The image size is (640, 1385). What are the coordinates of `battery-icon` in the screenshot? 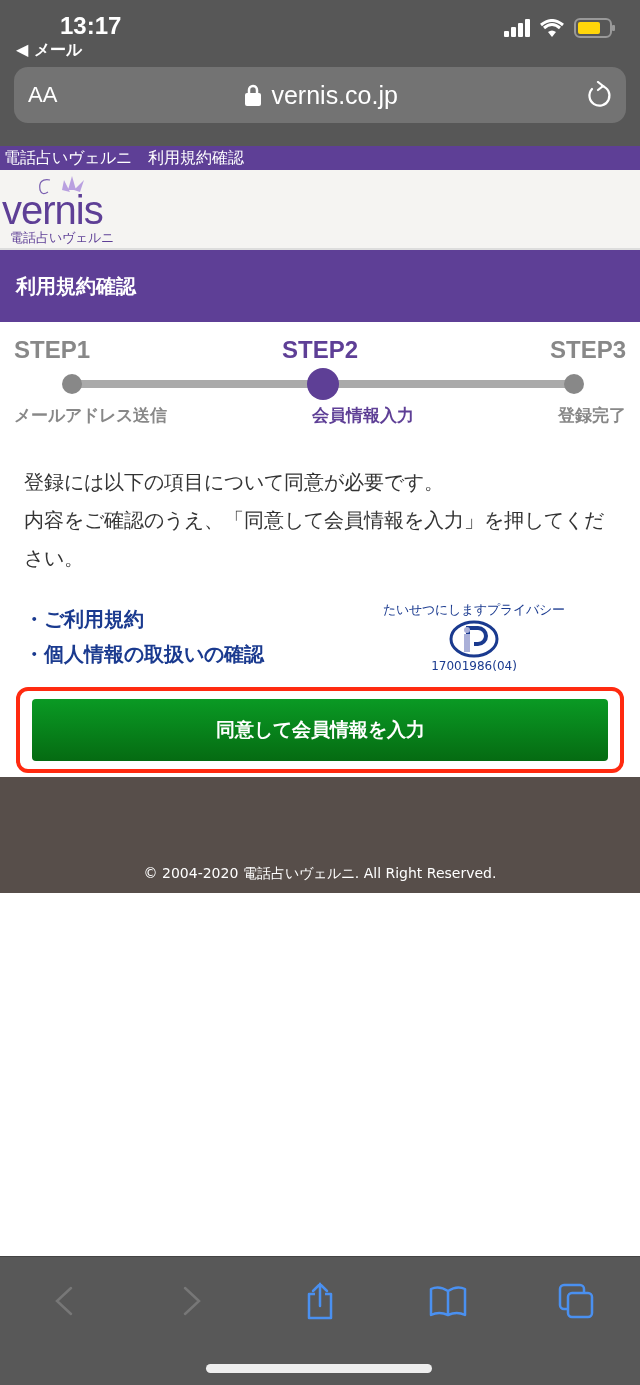 It's located at (595, 28).